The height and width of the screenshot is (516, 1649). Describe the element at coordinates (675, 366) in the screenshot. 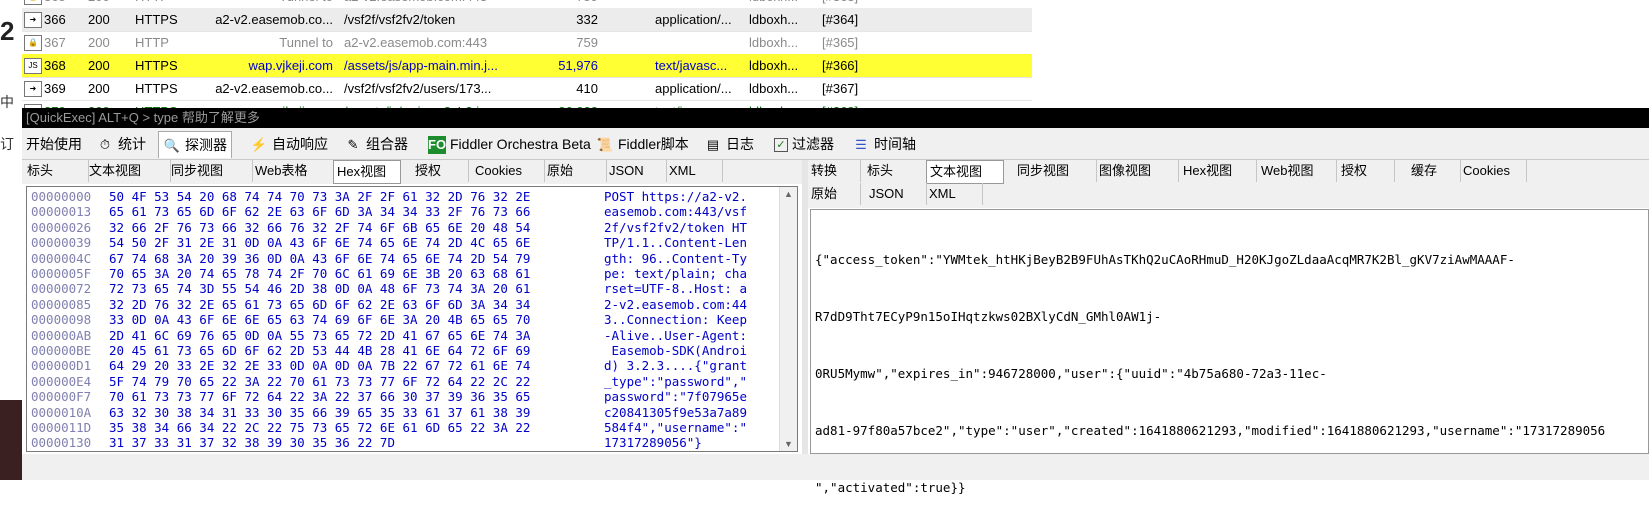

I see `hex-ascii: d) 3.2.3....{"grant` at that location.